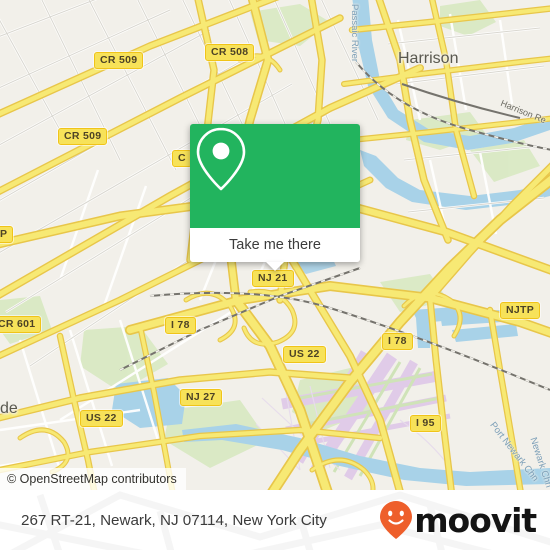  I want to click on moovit-brand: moovit, so click(458, 520).